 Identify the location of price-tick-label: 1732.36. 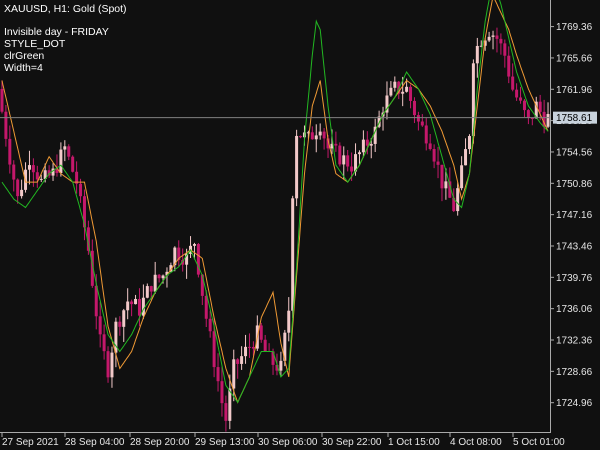
(574, 341).